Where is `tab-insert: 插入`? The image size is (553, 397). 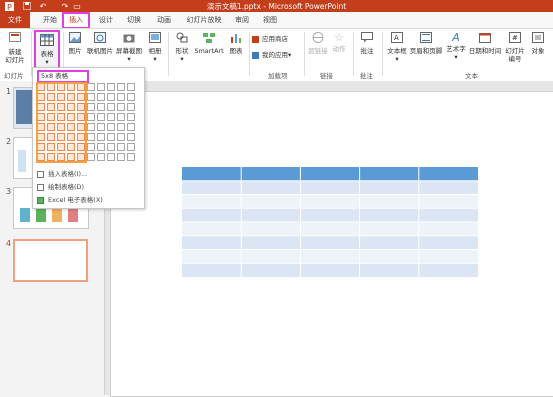
tab-insert: 插入 is located at coordinates (76, 20).